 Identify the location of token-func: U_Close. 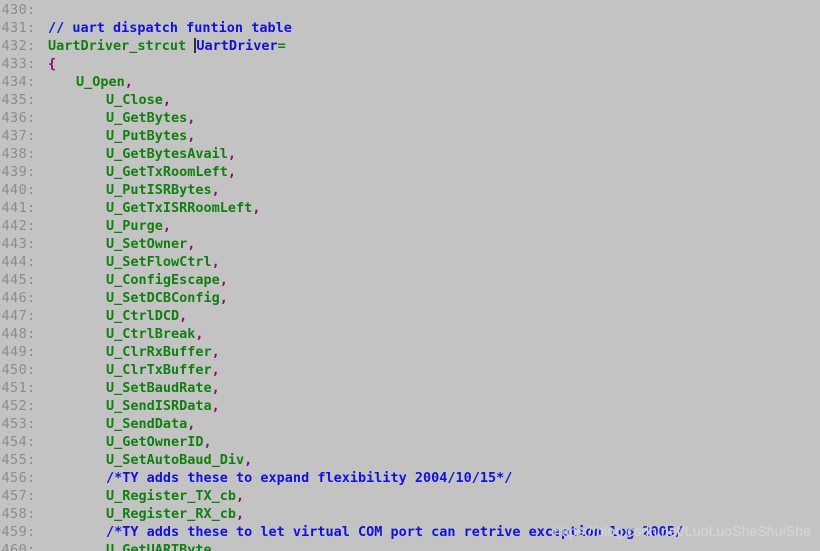
(134, 100).